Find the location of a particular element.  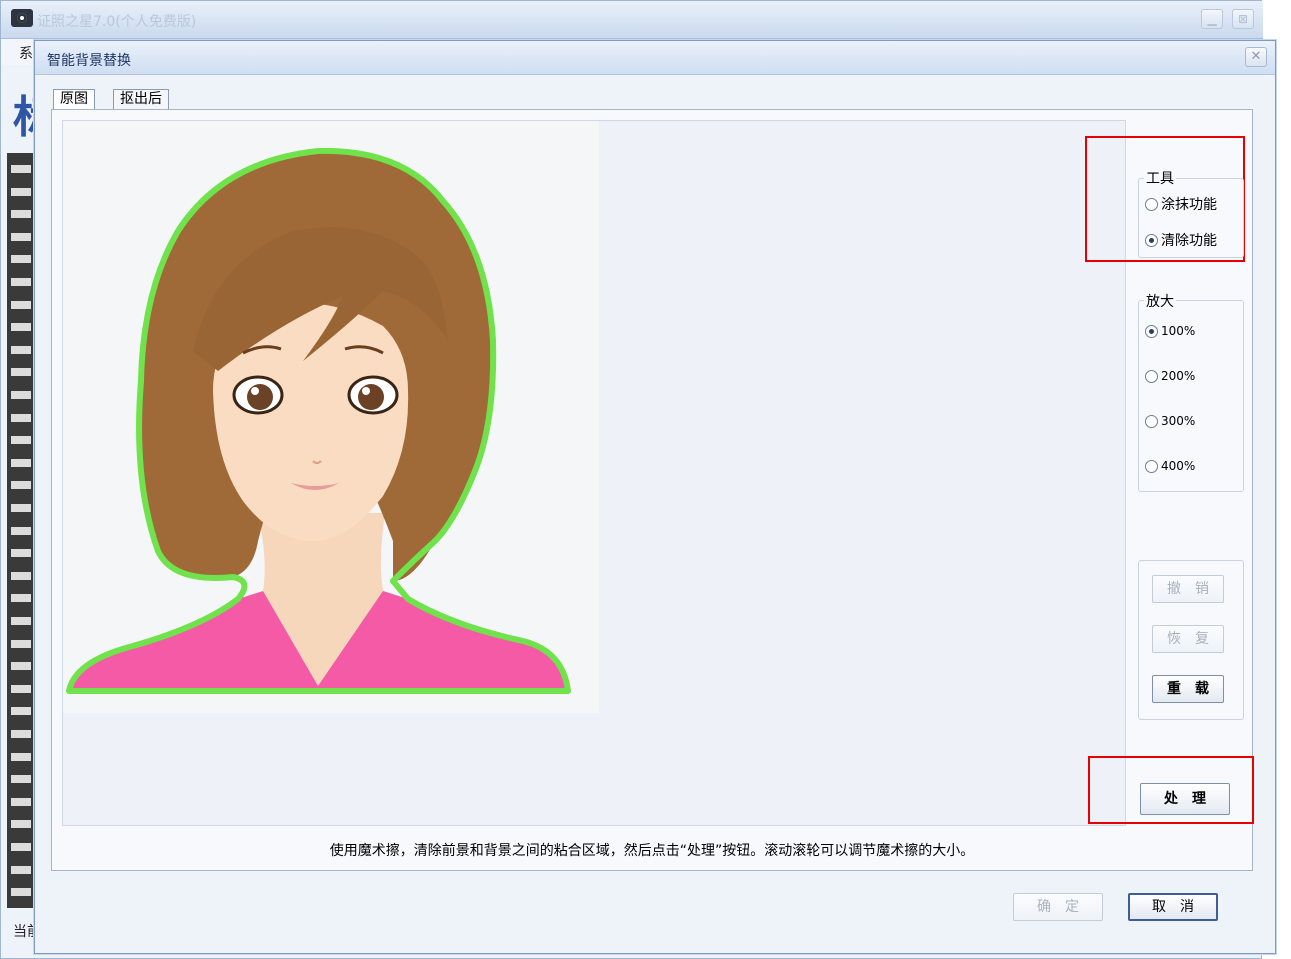

radio-zoom-200: 200% is located at coordinates (1170, 376).